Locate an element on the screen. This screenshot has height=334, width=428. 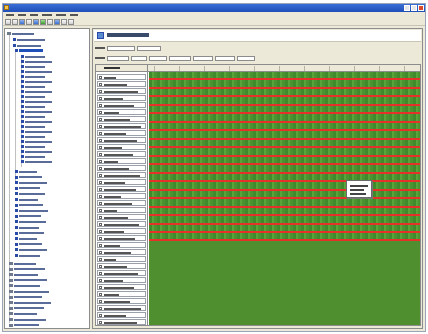
refresh-icon is located at coordinates (36, 22).